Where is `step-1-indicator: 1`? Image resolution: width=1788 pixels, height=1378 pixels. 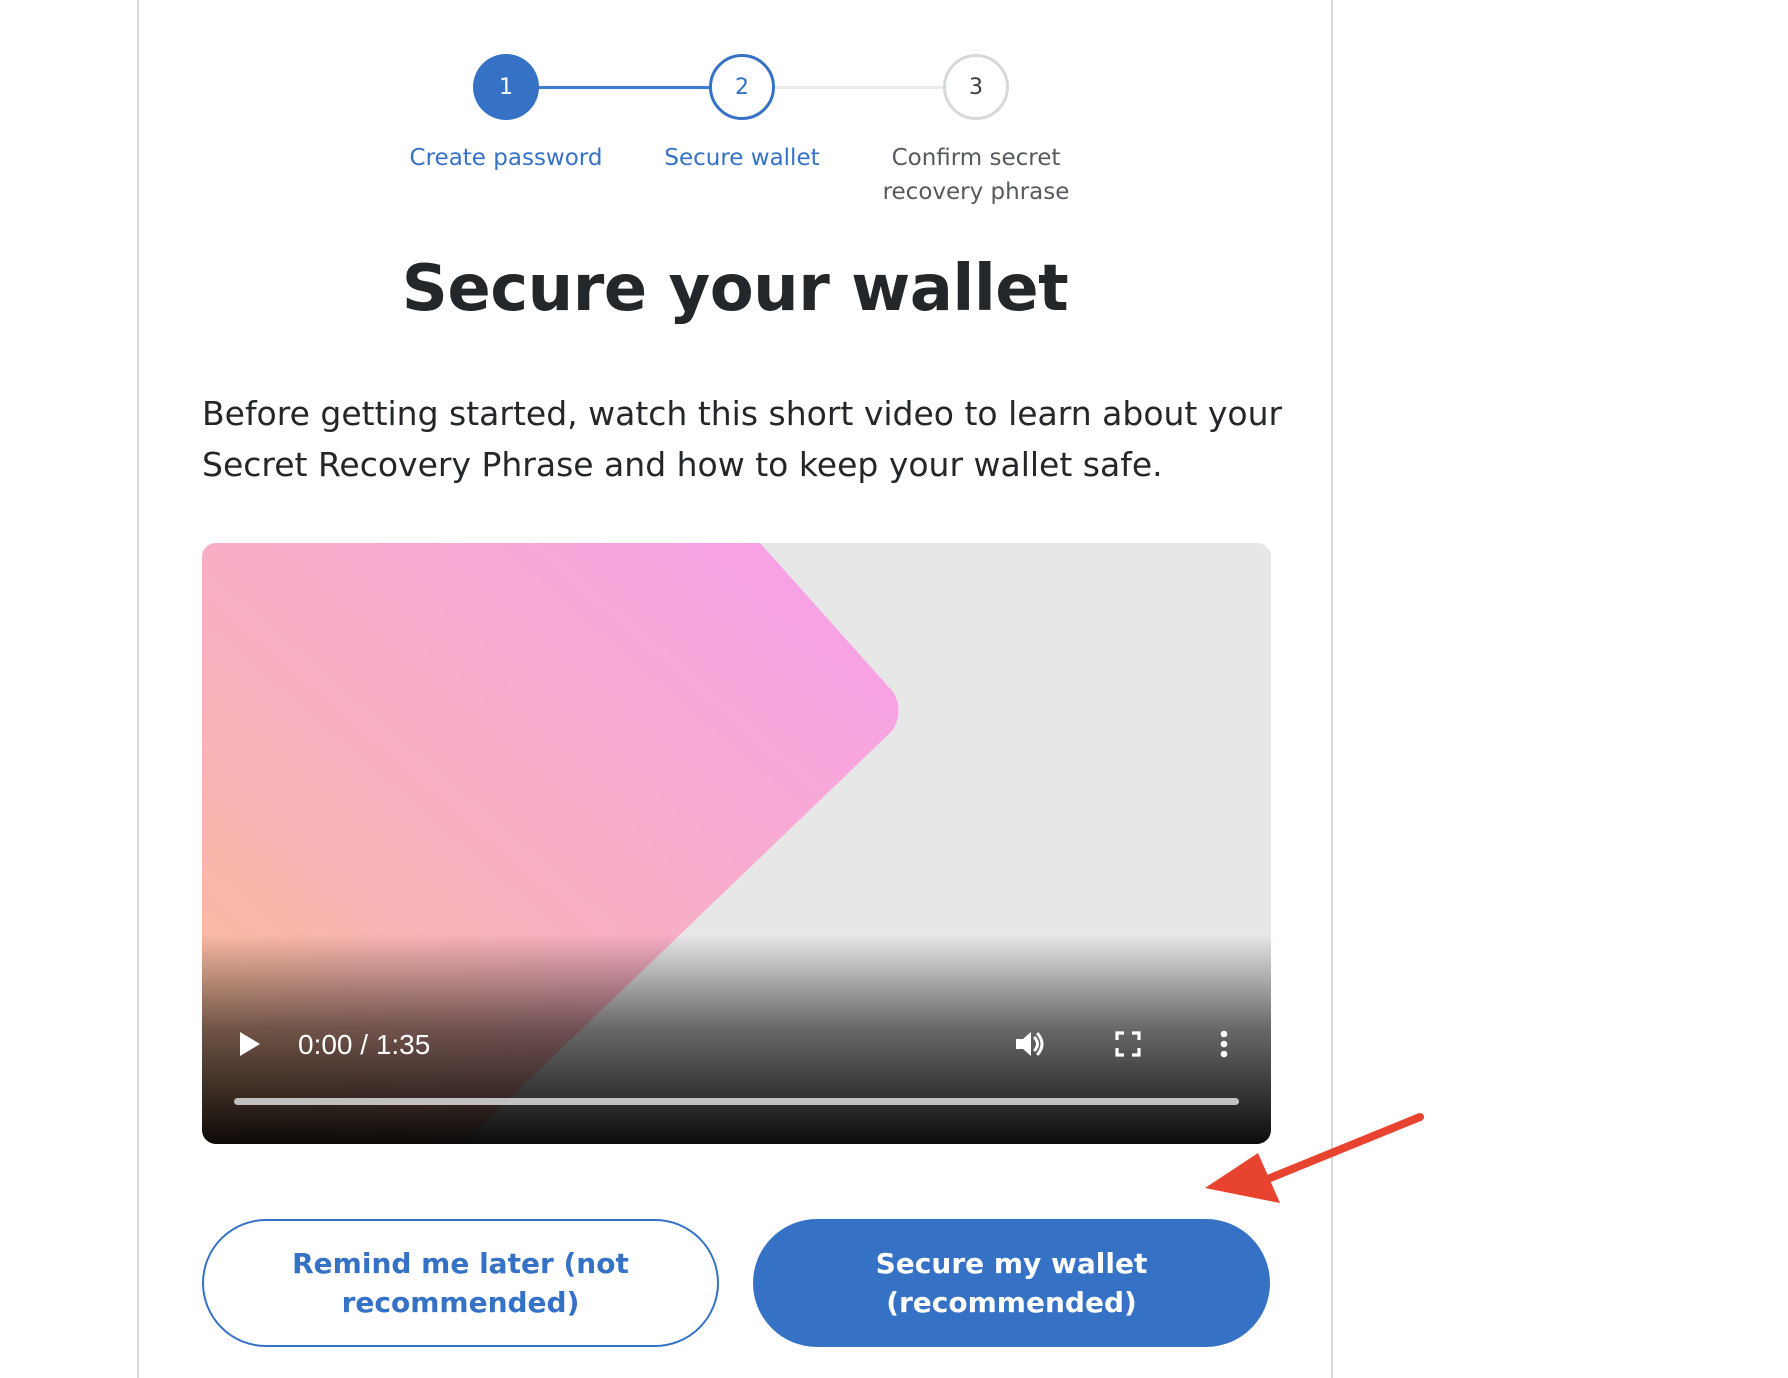 step-1-indicator: 1 is located at coordinates (506, 87).